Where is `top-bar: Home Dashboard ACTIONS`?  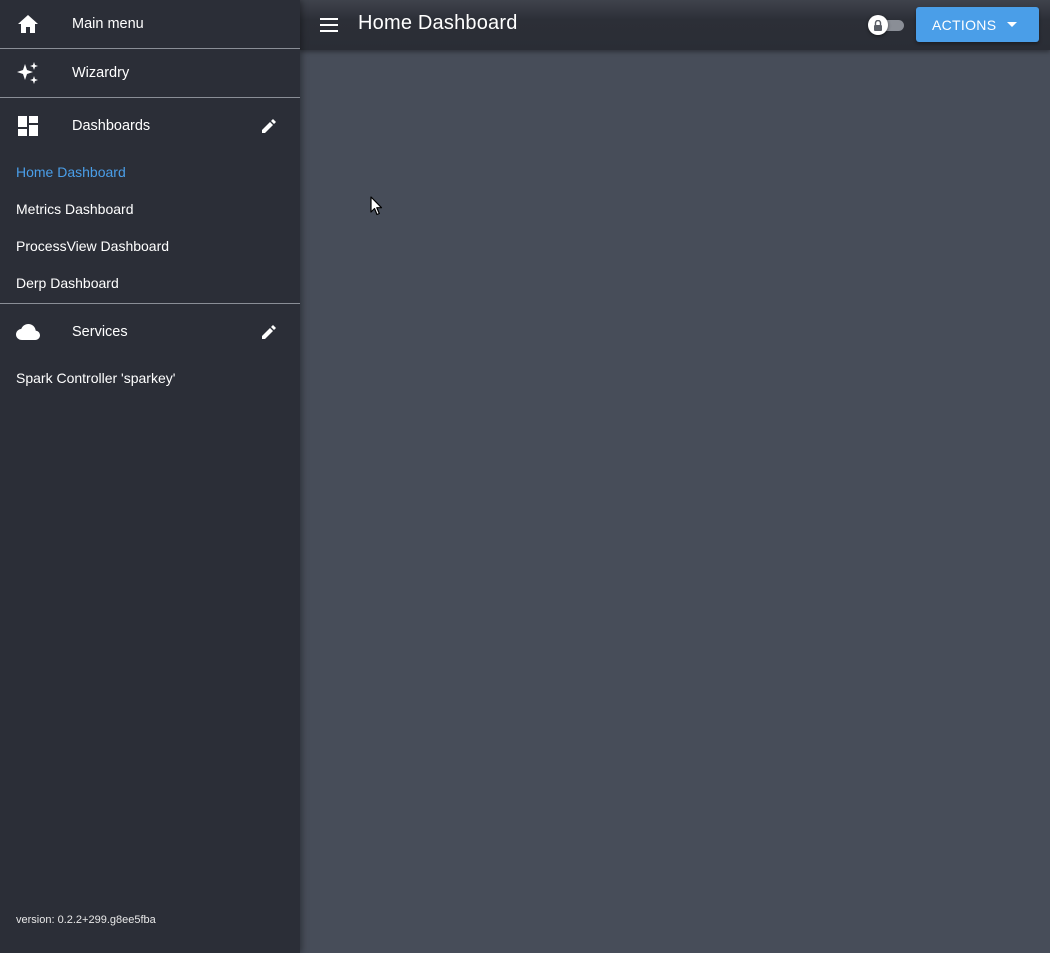
top-bar: Home Dashboard ACTIONS is located at coordinates (675, 25).